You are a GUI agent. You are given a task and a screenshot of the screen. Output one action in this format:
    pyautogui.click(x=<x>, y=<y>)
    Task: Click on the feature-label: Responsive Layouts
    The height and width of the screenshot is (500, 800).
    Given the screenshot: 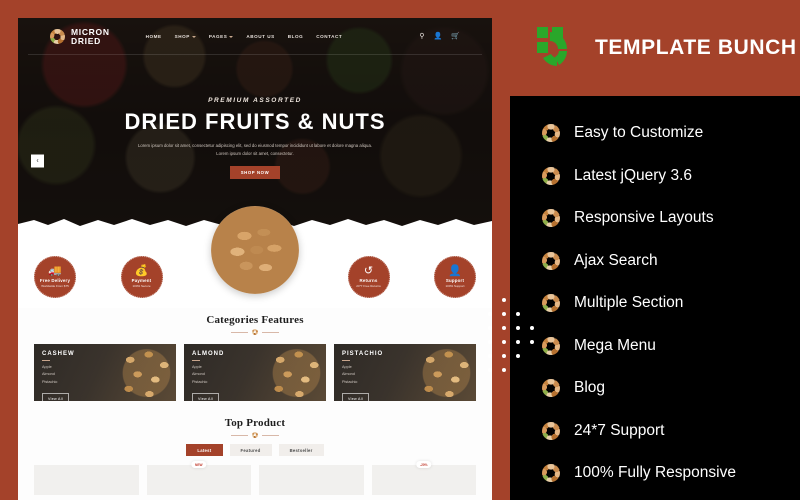 What is the action you would take?
    pyautogui.click(x=644, y=218)
    